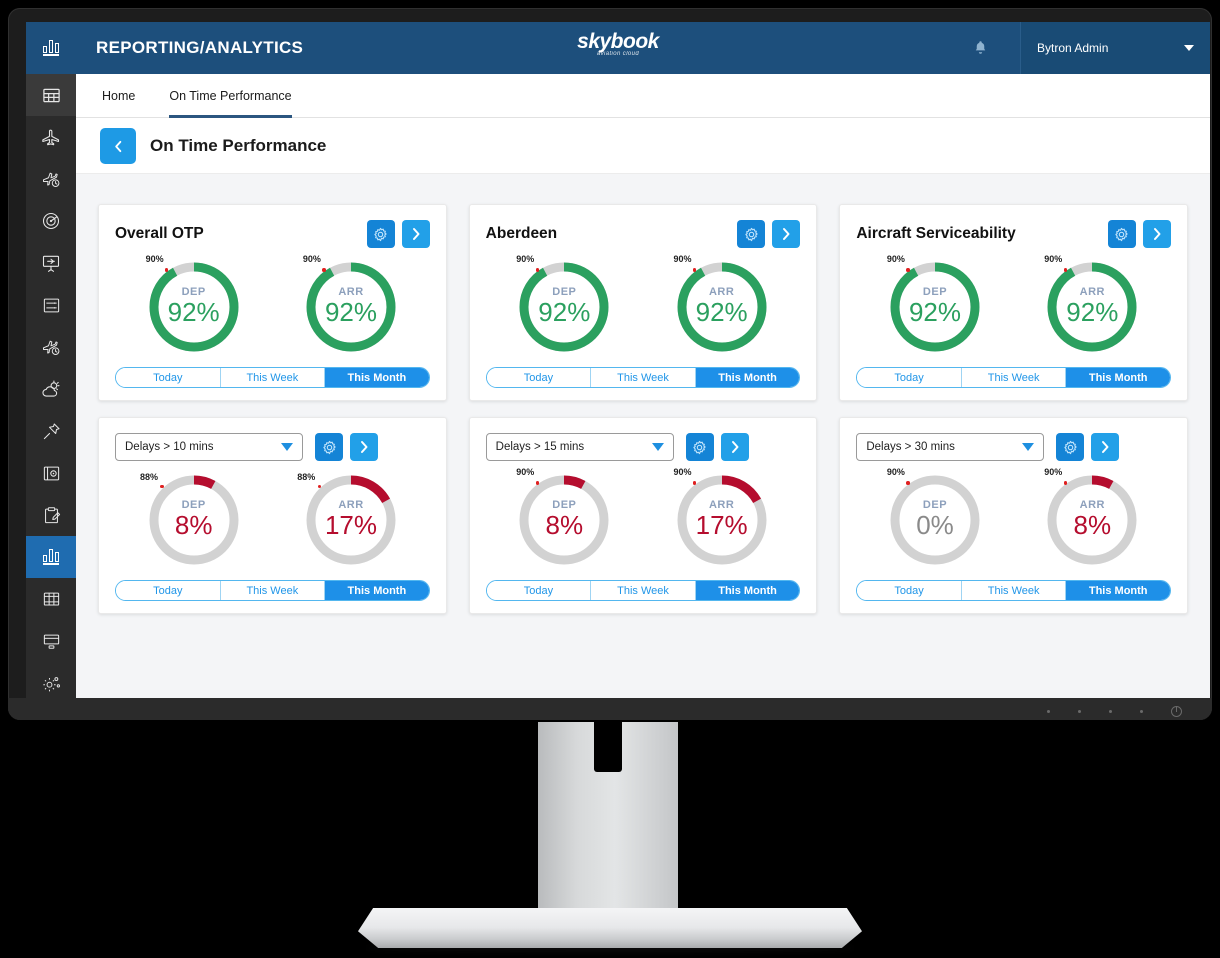  I want to click on sidebar-item-aircraft, so click(51, 137).